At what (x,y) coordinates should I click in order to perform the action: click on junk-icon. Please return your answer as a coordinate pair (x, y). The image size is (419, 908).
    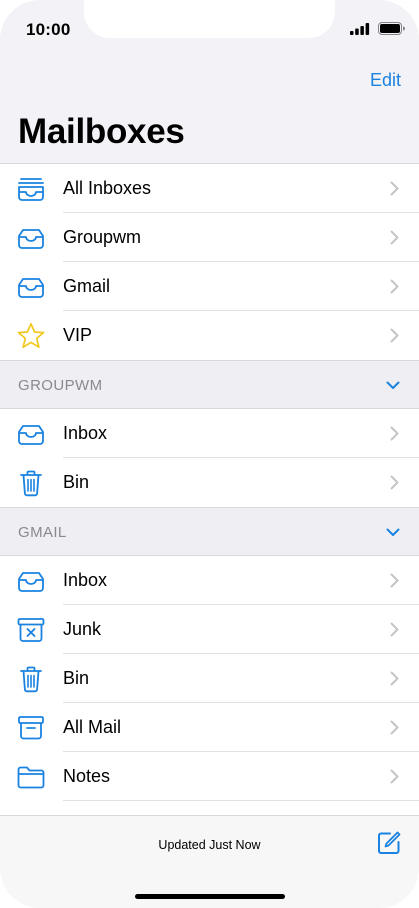
    Looking at the image, I should click on (31, 630).